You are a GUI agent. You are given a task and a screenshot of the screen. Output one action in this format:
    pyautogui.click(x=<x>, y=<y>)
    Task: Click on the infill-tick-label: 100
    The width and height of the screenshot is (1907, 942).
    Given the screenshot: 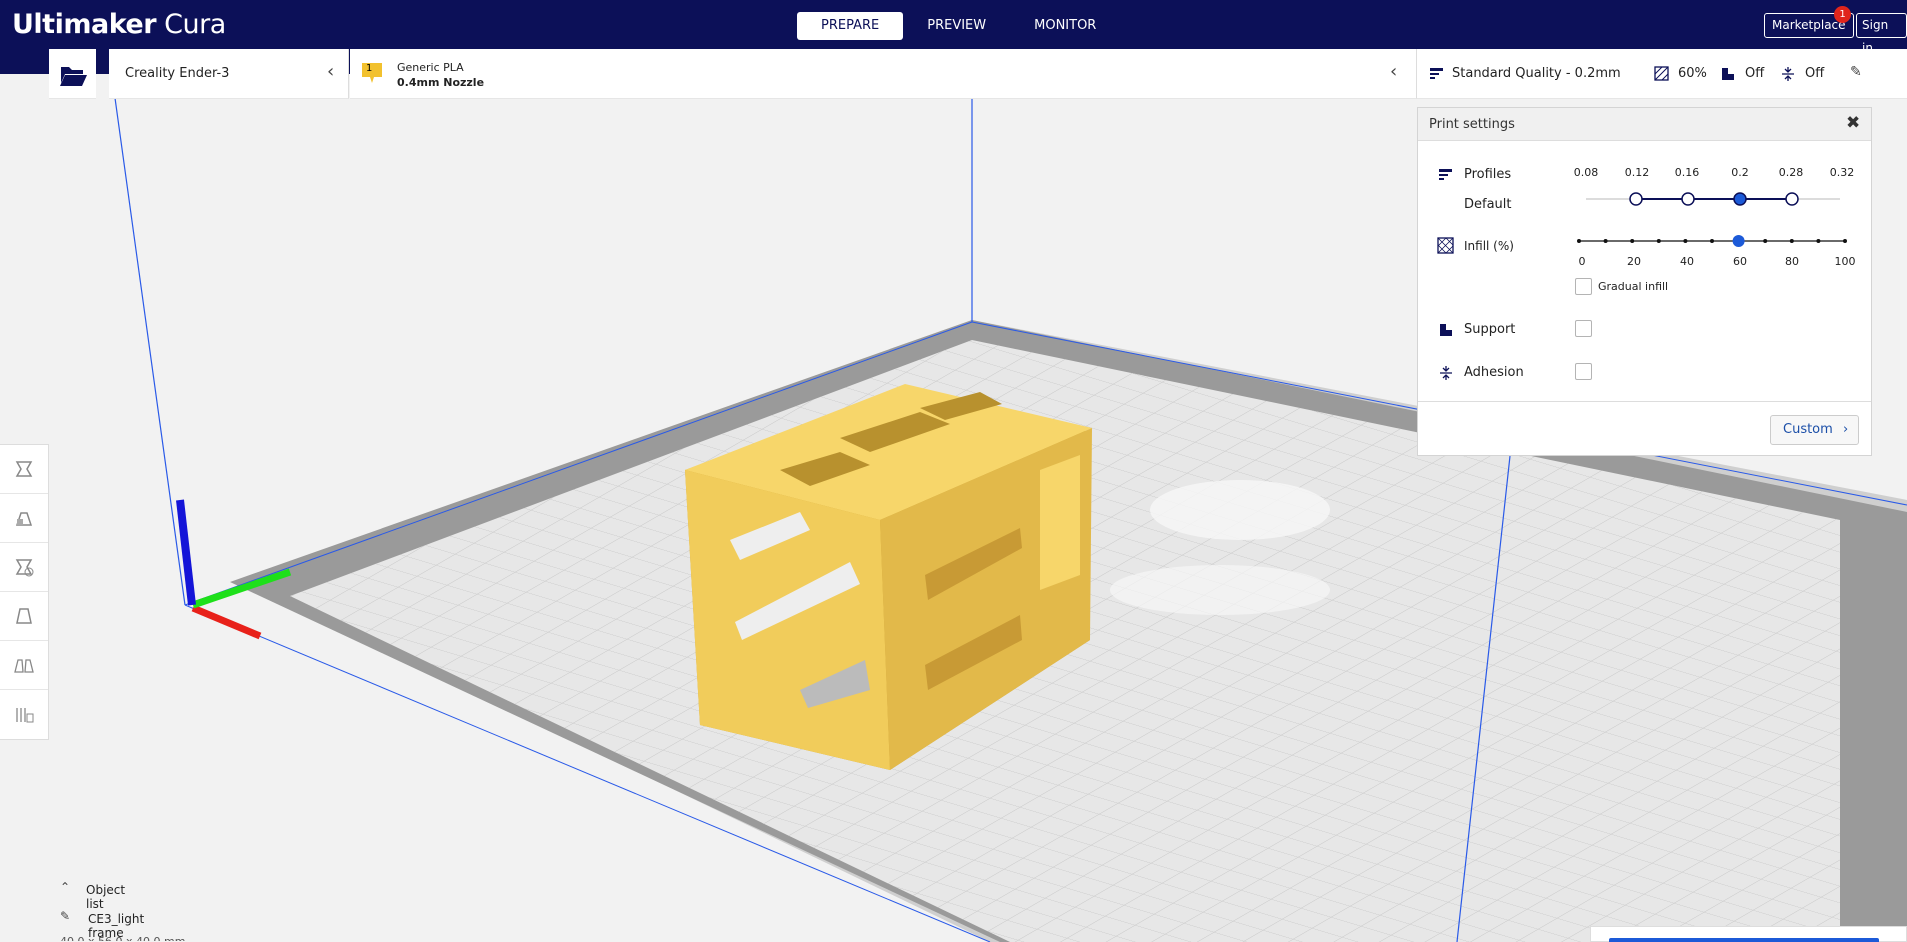 What is the action you would take?
    pyautogui.click(x=1845, y=261)
    